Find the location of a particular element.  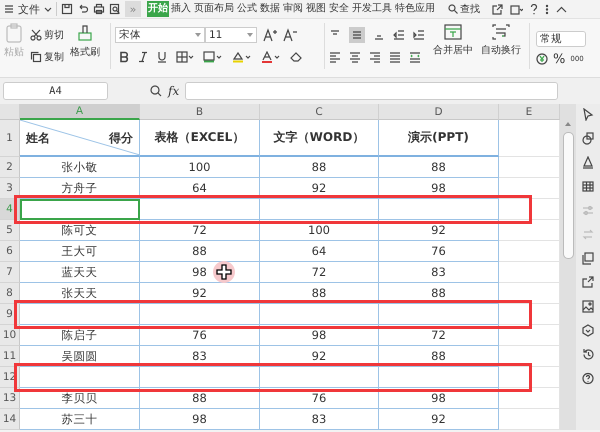

preview-icon is located at coordinates (115, 9).